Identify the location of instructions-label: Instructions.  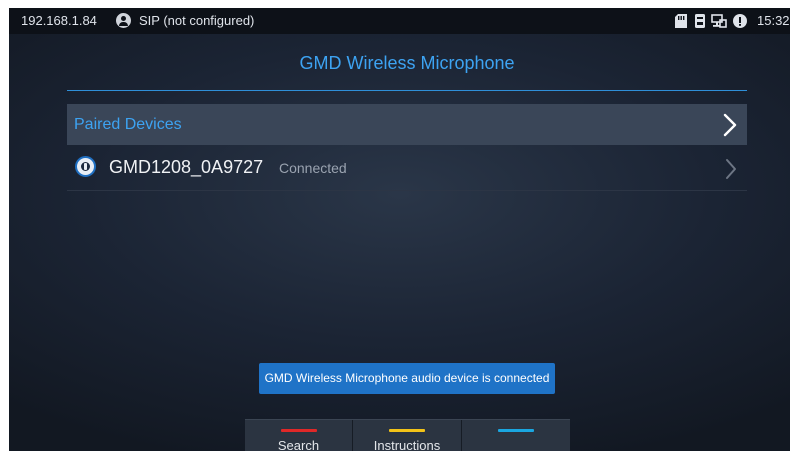
(407, 444).